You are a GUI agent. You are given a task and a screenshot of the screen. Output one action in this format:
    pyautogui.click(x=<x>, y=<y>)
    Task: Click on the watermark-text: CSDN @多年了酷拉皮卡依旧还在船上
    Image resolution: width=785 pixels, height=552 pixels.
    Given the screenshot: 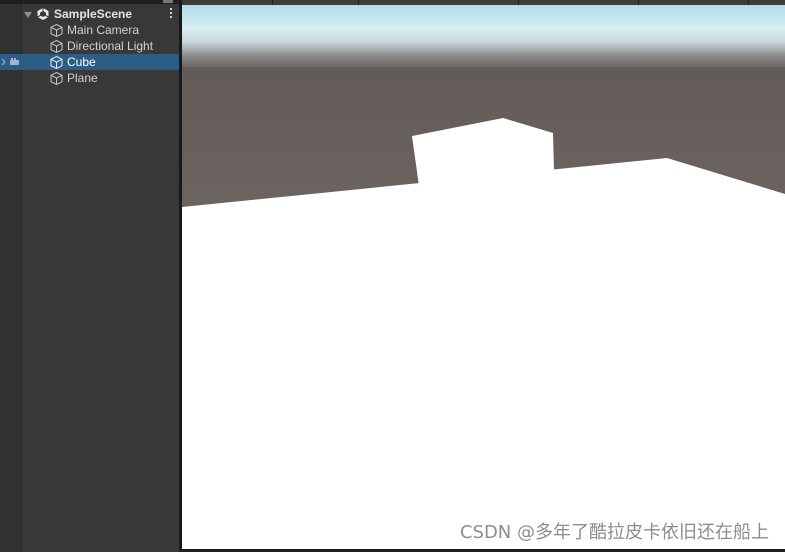 What is the action you would take?
    pyautogui.click(x=614, y=532)
    